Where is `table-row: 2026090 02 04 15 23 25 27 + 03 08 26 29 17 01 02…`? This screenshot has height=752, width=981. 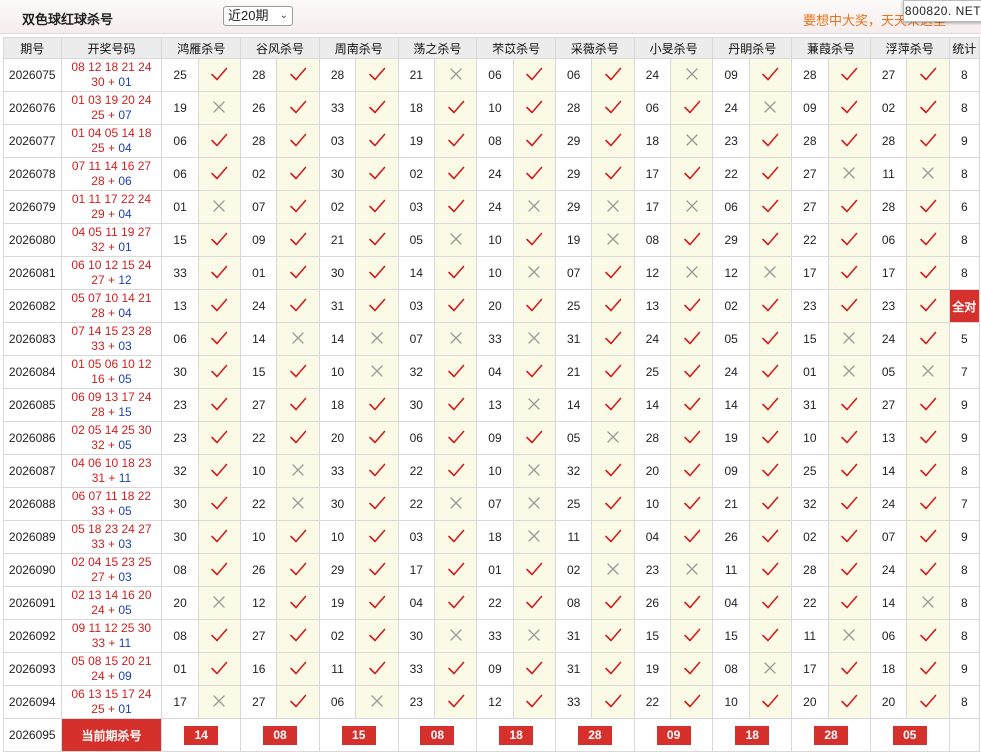 table-row: 2026090 02 04 15 23 25 27 + 03 08 26 29 17 01 02… is located at coordinates (492, 570).